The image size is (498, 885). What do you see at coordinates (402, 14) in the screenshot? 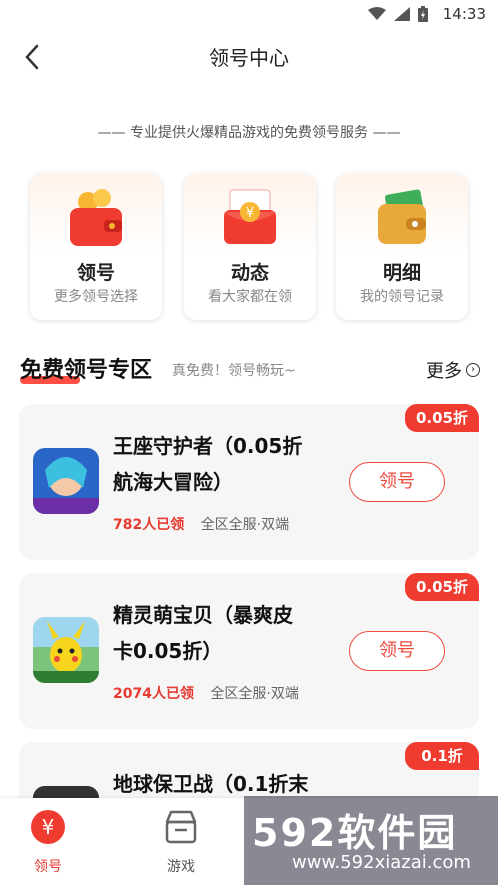
I see `signal-icon` at bounding box center [402, 14].